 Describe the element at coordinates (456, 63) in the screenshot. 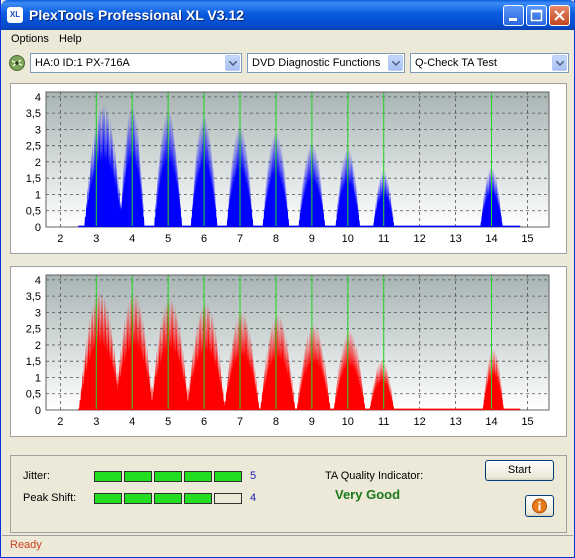

I see `test-select-value: Q-Check TA Test` at that location.